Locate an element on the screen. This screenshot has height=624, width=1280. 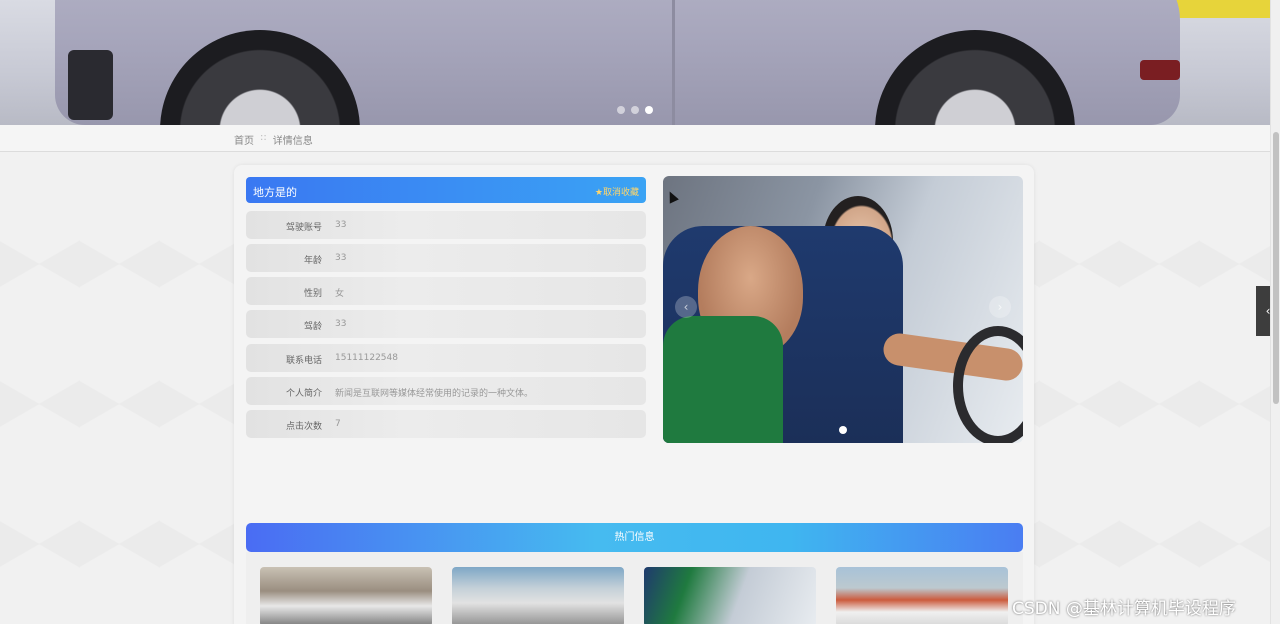
hot-info-title: 热门信息 is located at coordinates (634, 537).